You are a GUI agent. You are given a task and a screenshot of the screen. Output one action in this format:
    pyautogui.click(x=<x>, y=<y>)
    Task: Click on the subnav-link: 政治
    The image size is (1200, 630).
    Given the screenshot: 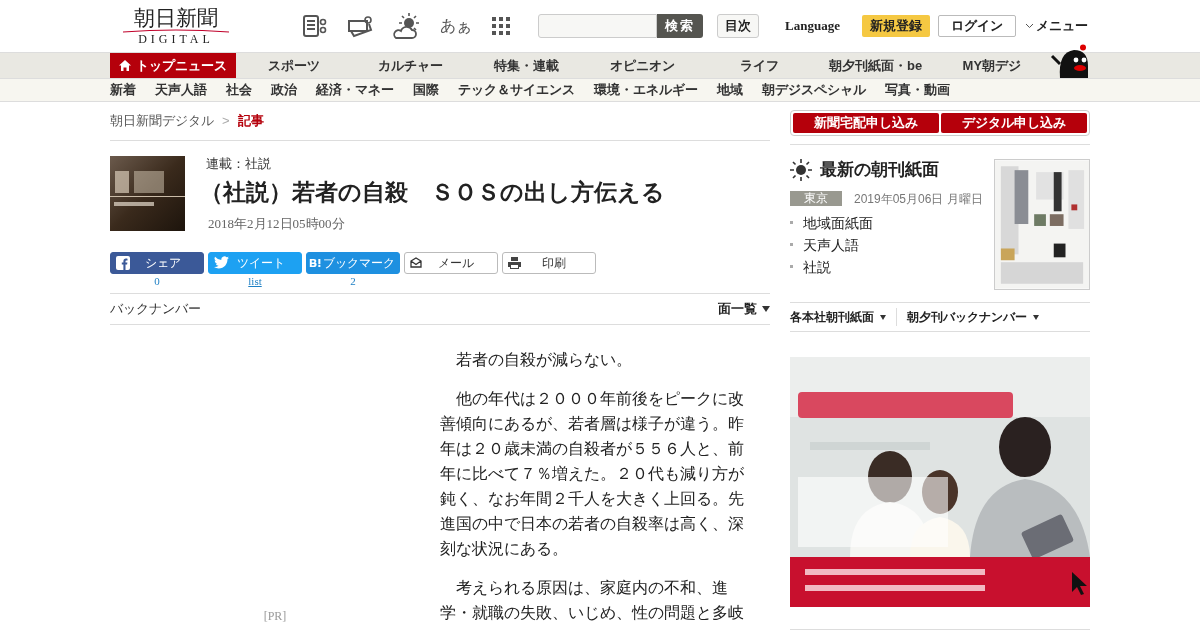 What is the action you would take?
    pyautogui.click(x=284, y=90)
    